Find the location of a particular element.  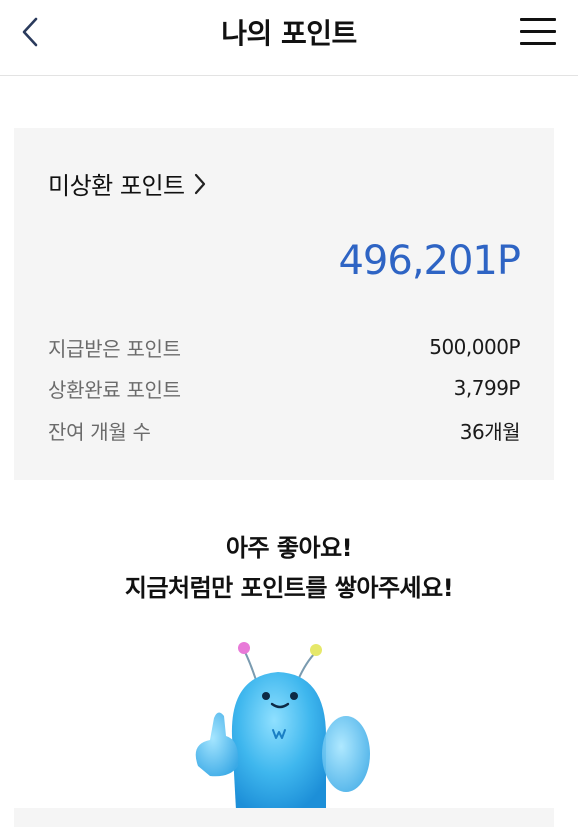

bottom-card-edge is located at coordinates (284, 817).